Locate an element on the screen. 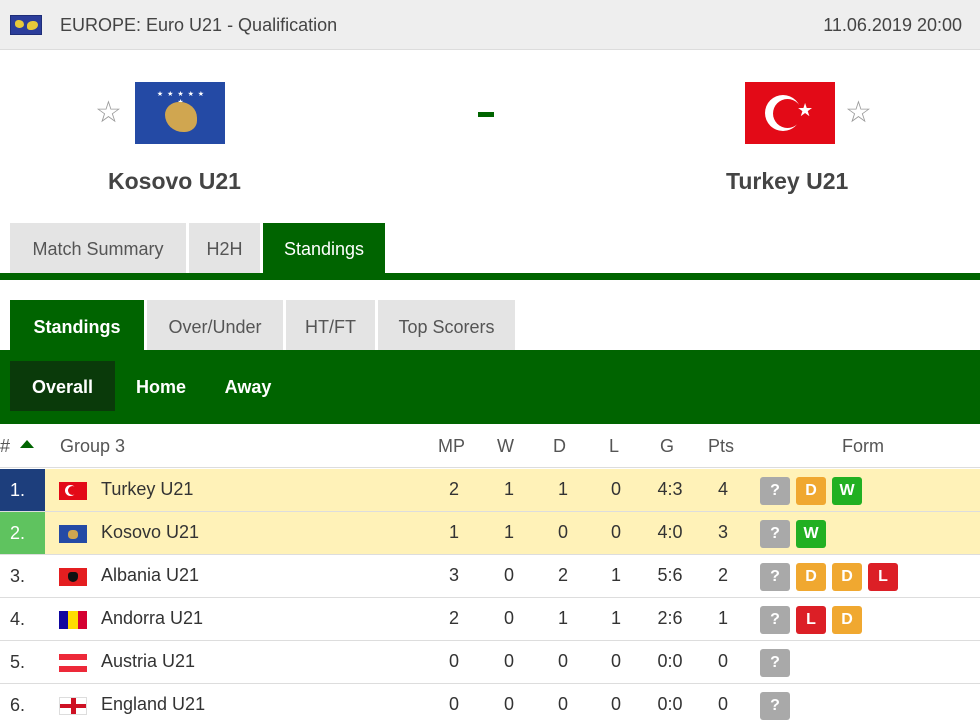 Image resolution: width=980 pixels, height=723 pixels. cell-w: 1 is located at coordinates (508, 489).